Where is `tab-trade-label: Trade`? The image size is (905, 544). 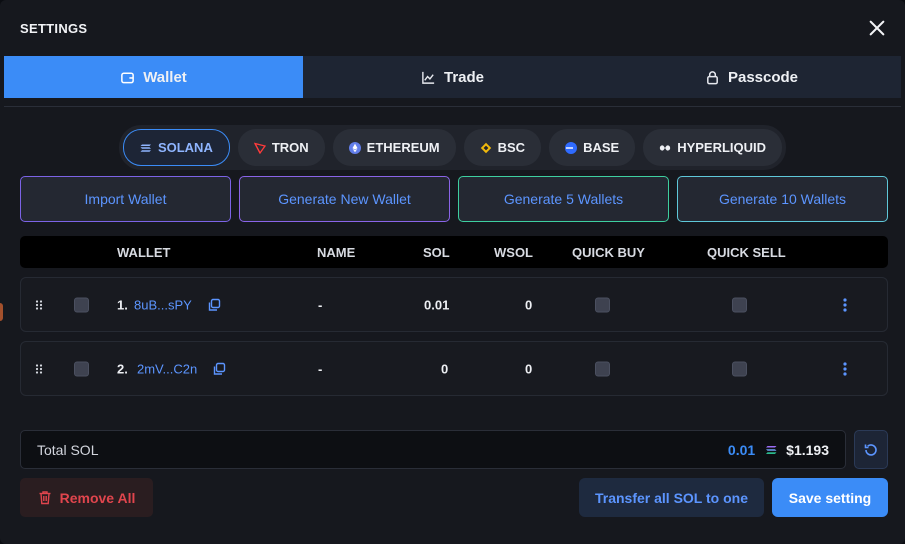
tab-trade-label: Trade is located at coordinates (464, 77).